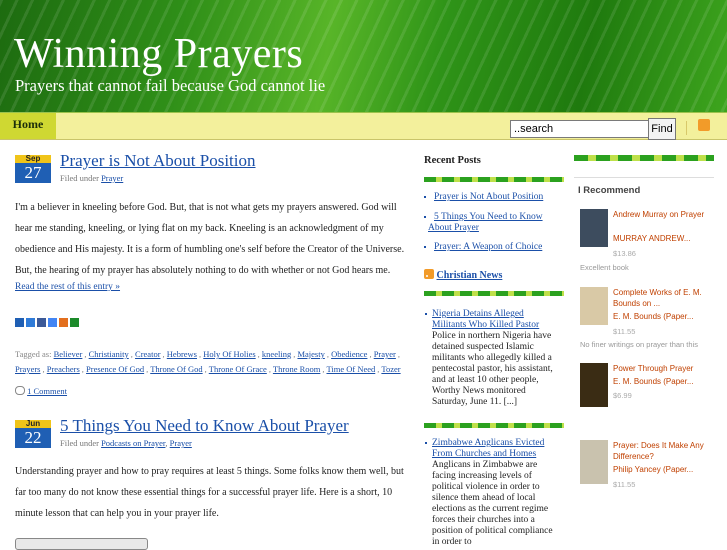 The width and height of the screenshot is (727, 550). I want to click on tag-link: Obedience, so click(349, 354).